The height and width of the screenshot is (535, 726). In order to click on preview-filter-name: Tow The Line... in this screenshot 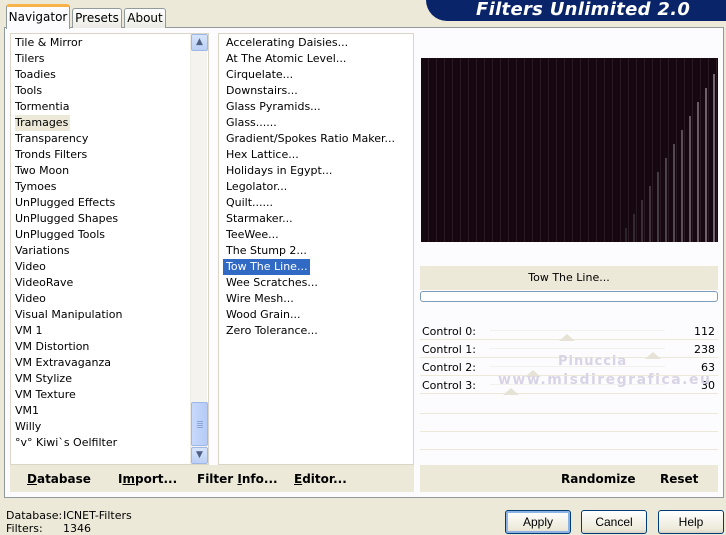, I will do `click(569, 278)`.